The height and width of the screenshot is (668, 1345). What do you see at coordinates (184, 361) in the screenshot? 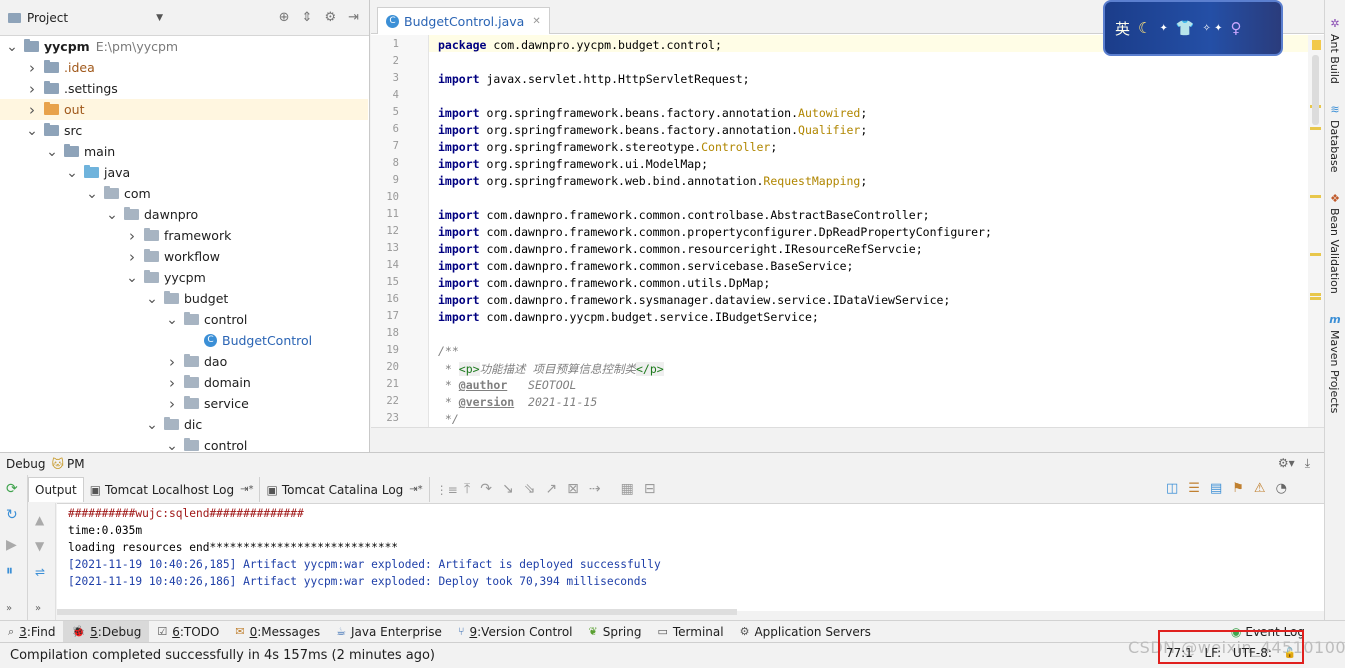
I see `tree-item: › dao` at bounding box center [184, 361].